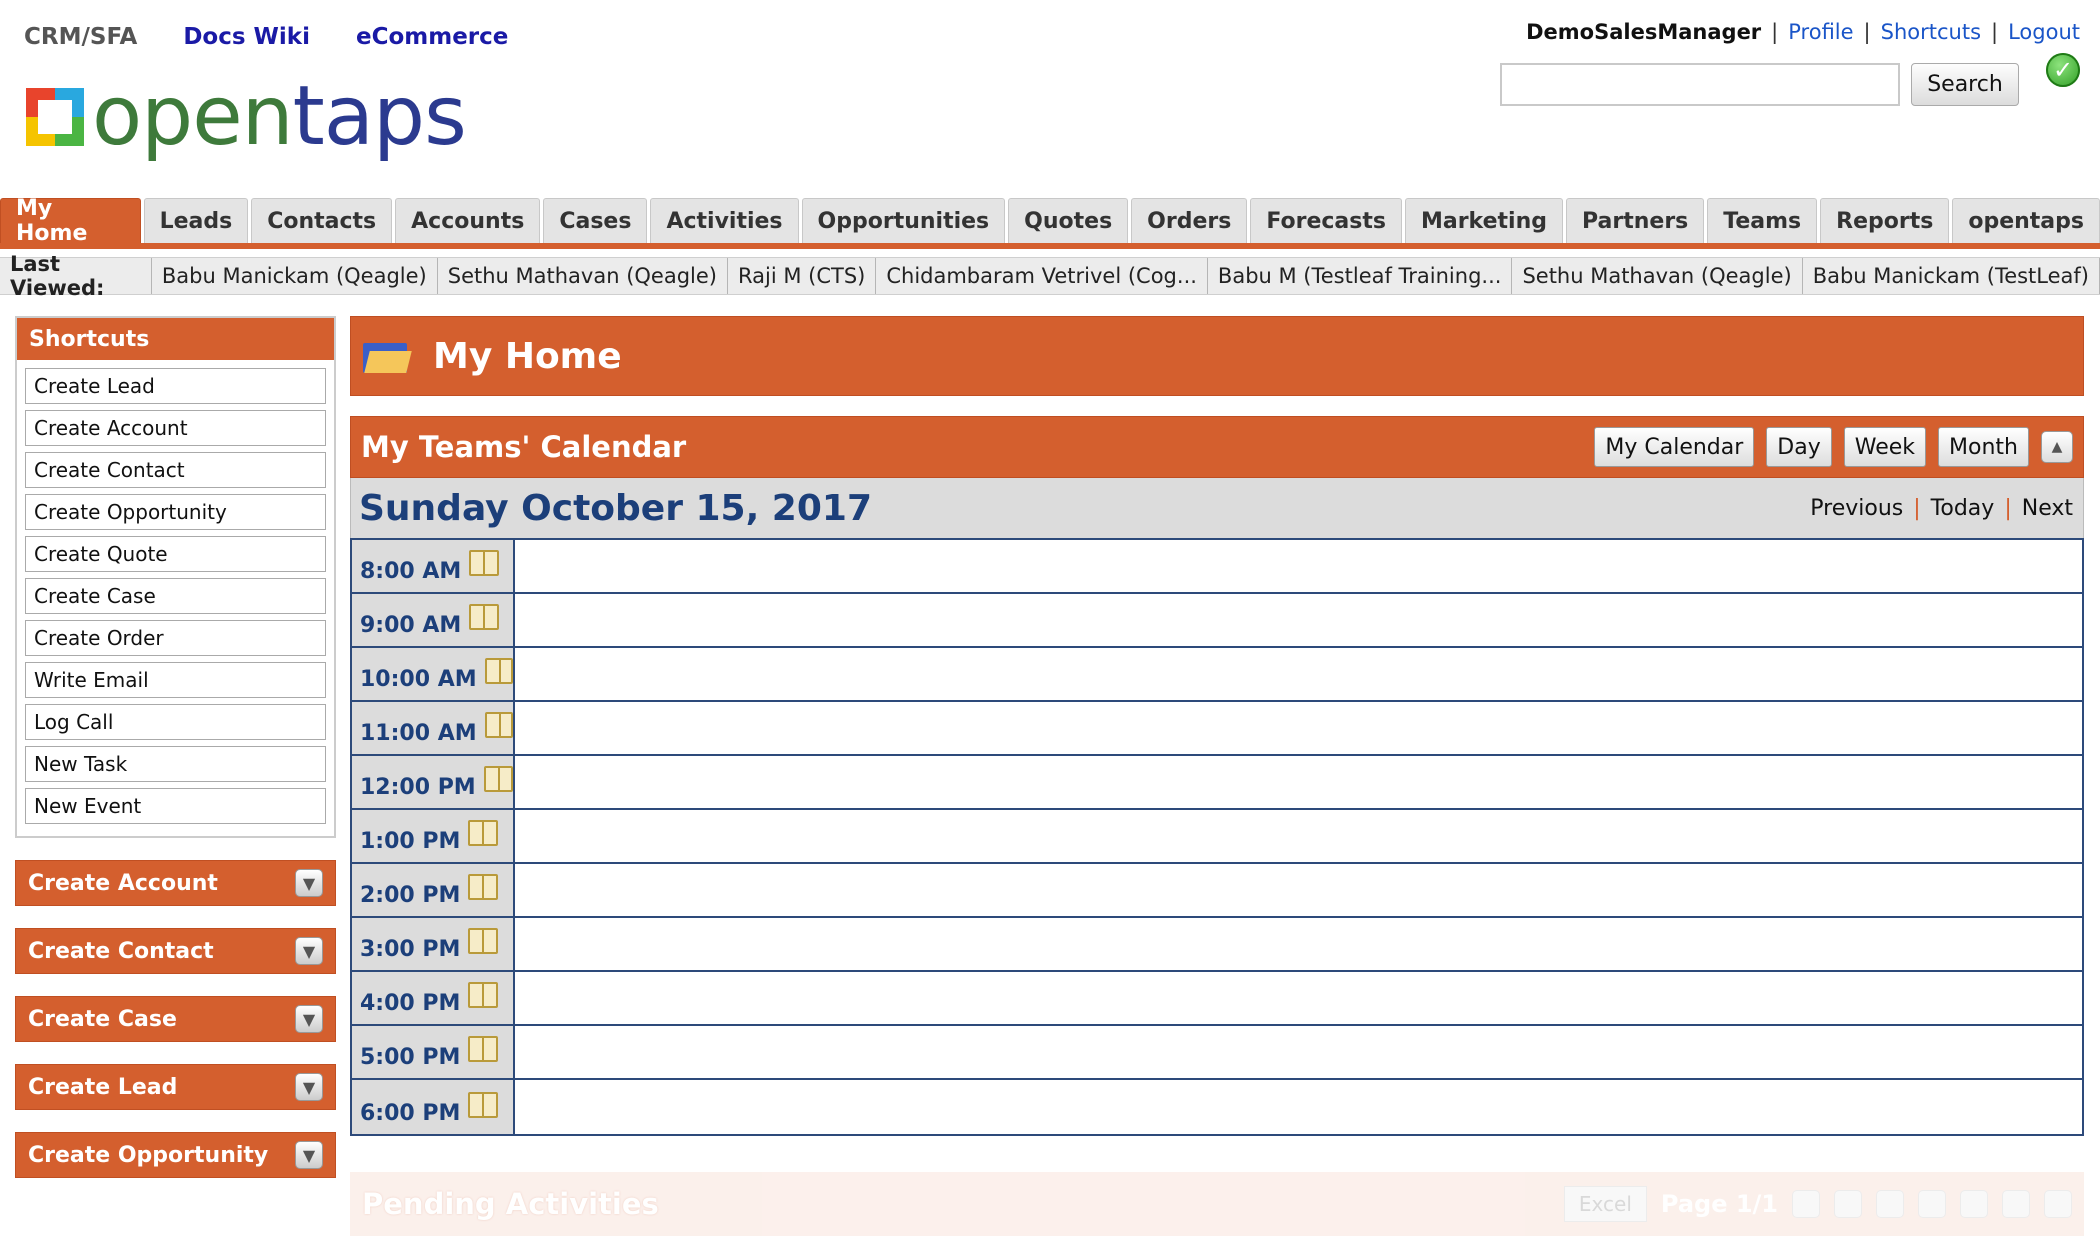 Image resolution: width=2100 pixels, height=1236 pixels. What do you see at coordinates (1848, 1204) in the screenshot?
I see `prev-page-icon` at bounding box center [1848, 1204].